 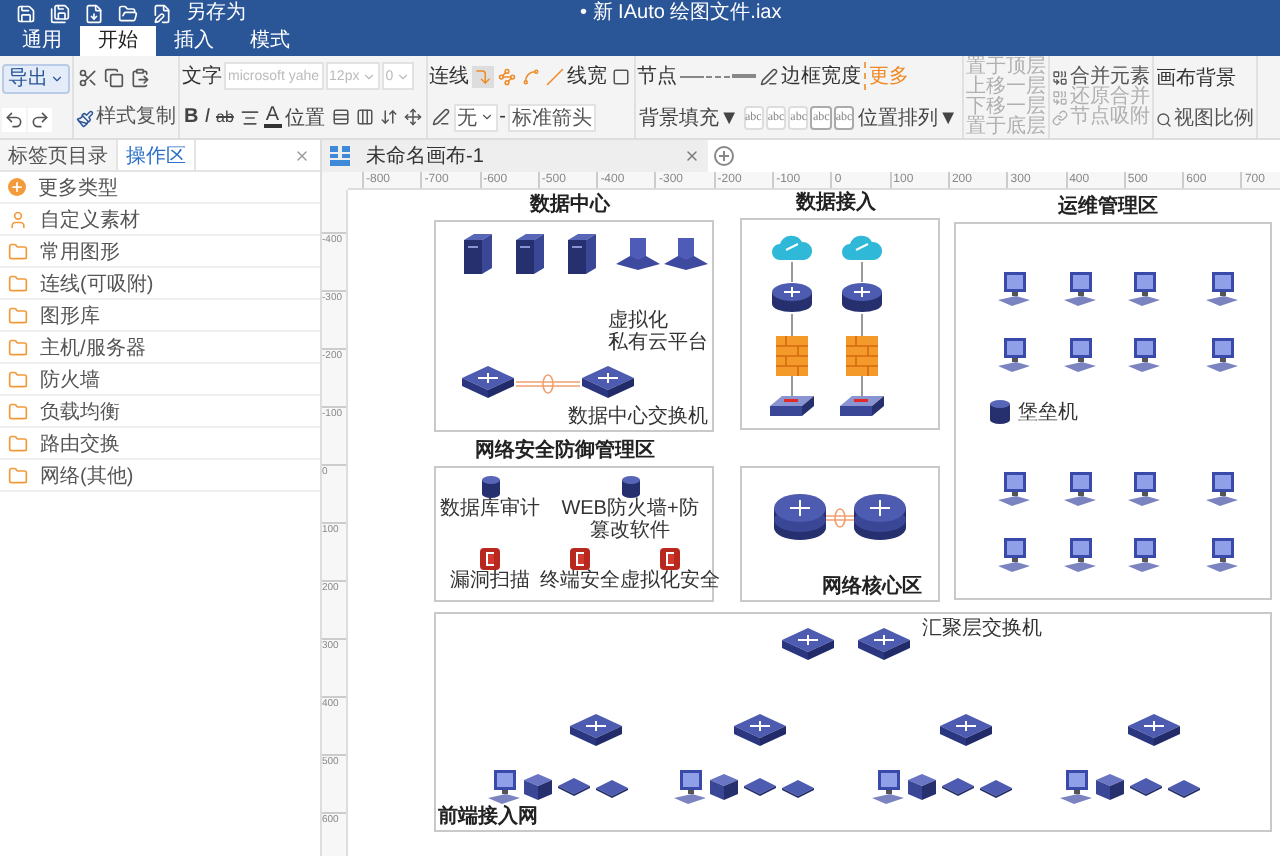 I want to click on core-router-icon, so click(x=880, y=518).